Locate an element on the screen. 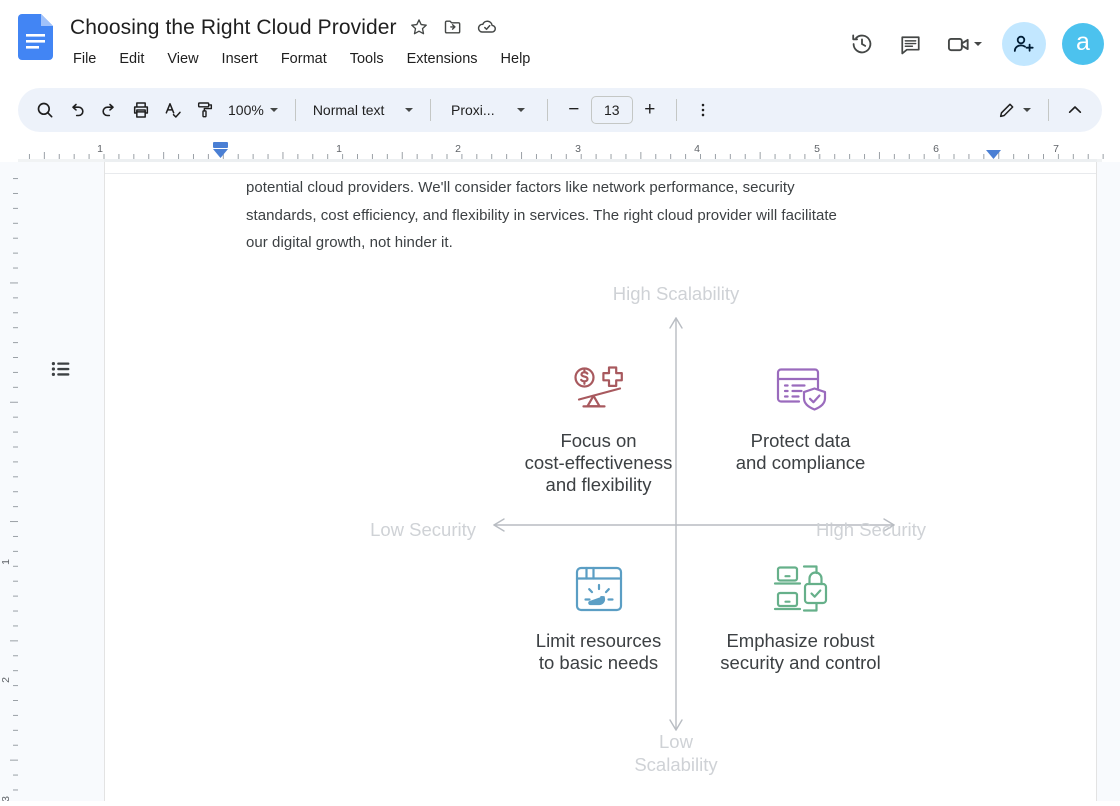 Image resolution: width=1120 pixels, height=806 pixels. quadrant-top-right: Protect data and compliance is located at coordinates (800, 417).